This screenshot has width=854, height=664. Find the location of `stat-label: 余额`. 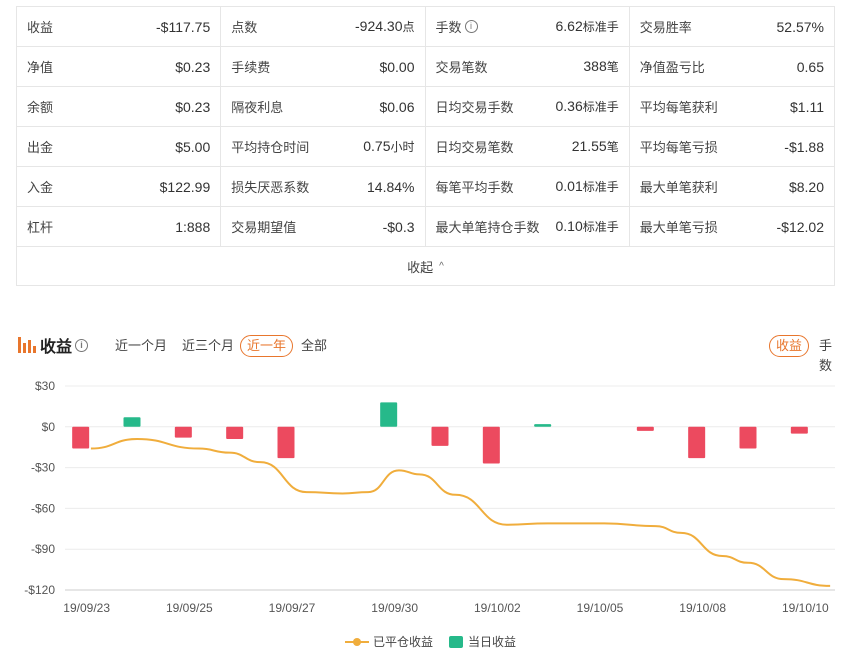

stat-label: 余额 is located at coordinates (40, 107).